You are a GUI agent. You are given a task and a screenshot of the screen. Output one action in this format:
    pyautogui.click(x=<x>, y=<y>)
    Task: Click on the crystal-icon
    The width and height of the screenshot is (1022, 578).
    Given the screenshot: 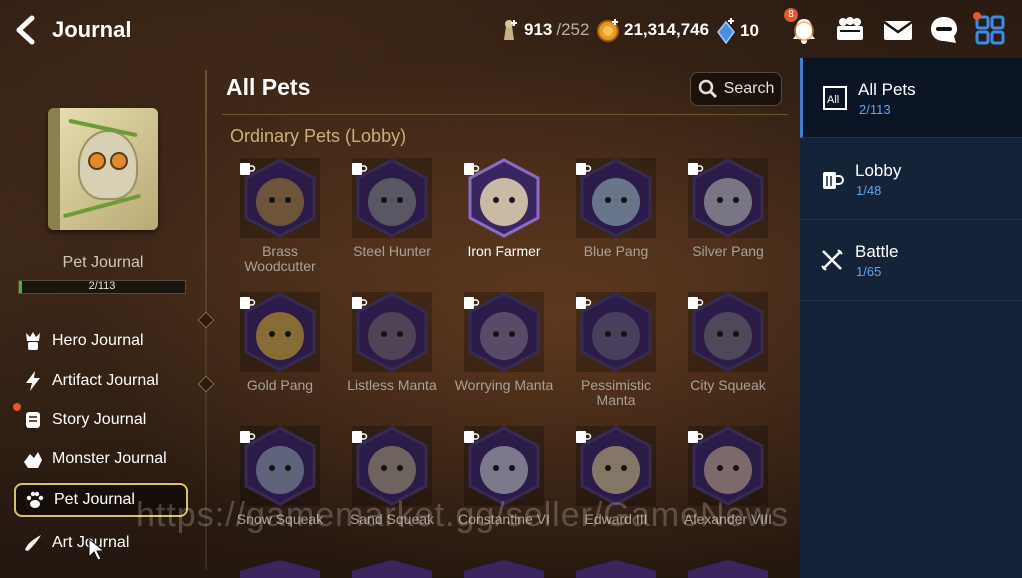 What is the action you would take?
    pyautogui.click(x=726, y=31)
    